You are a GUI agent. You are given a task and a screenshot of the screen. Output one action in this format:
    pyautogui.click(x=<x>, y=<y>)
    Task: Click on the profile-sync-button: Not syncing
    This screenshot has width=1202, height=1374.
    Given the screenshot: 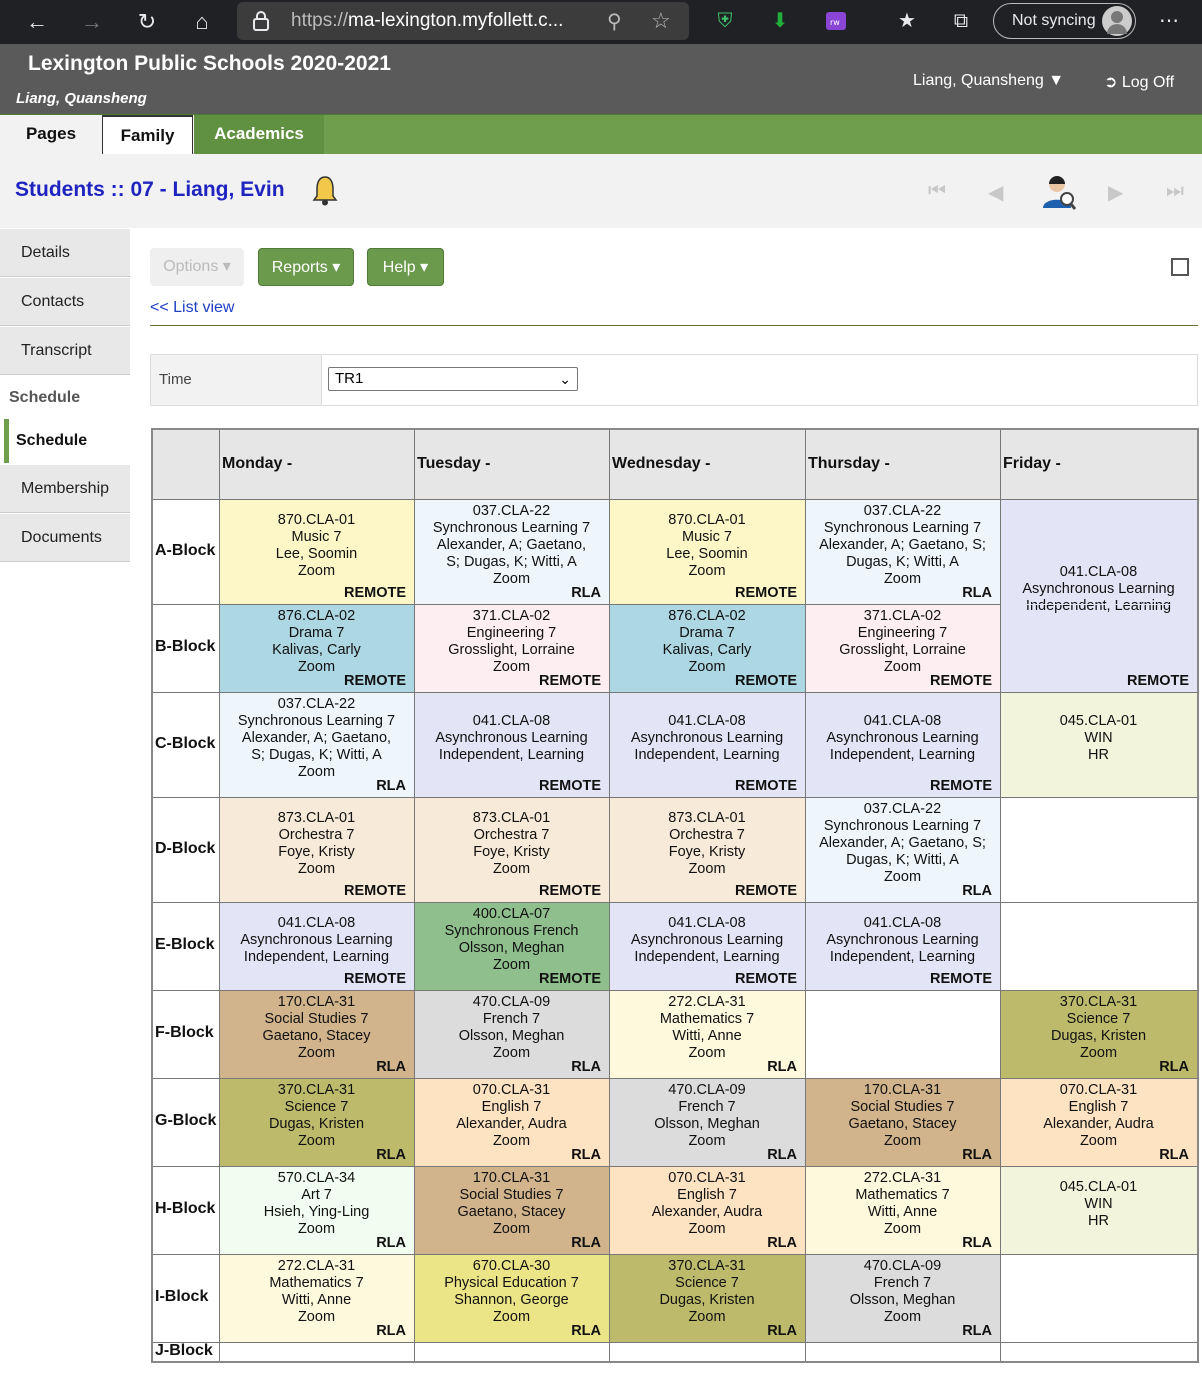 What is the action you would take?
    pyautogui.click(x=1064, y=21)
    